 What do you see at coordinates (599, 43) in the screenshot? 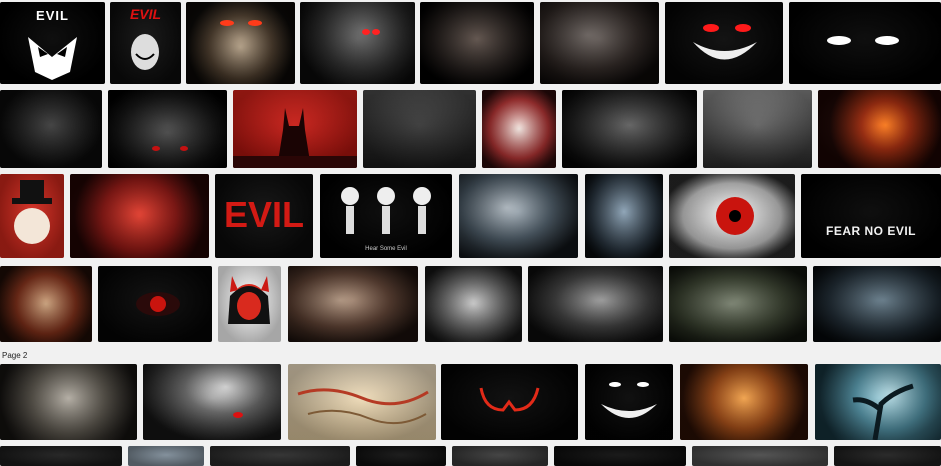
I see `image-result-pale-woman` at bounding box center [599, 43].